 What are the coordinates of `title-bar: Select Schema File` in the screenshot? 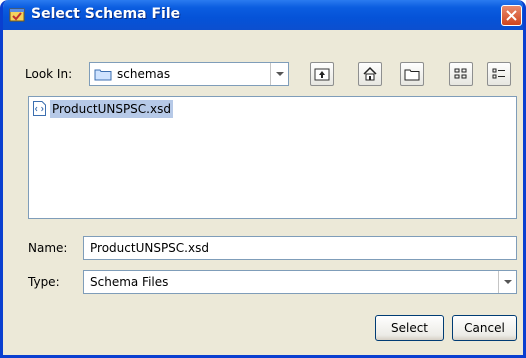 It's located at (263, 15).